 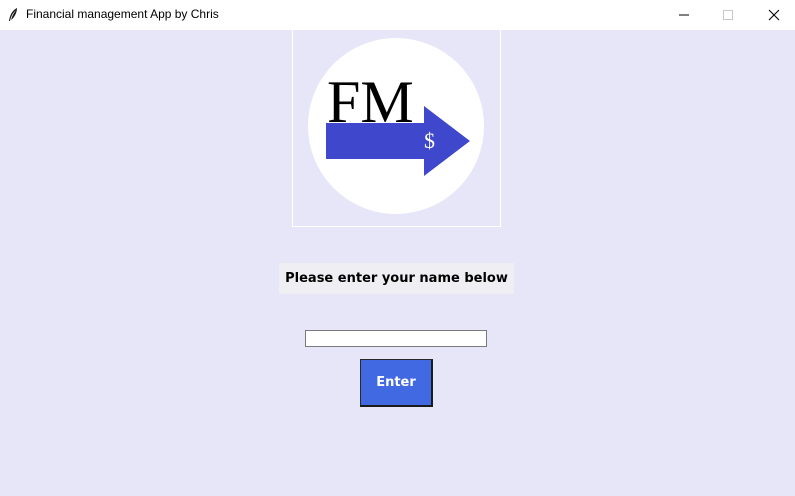 I want to click on maximize-button, so click(x=728, y=15).